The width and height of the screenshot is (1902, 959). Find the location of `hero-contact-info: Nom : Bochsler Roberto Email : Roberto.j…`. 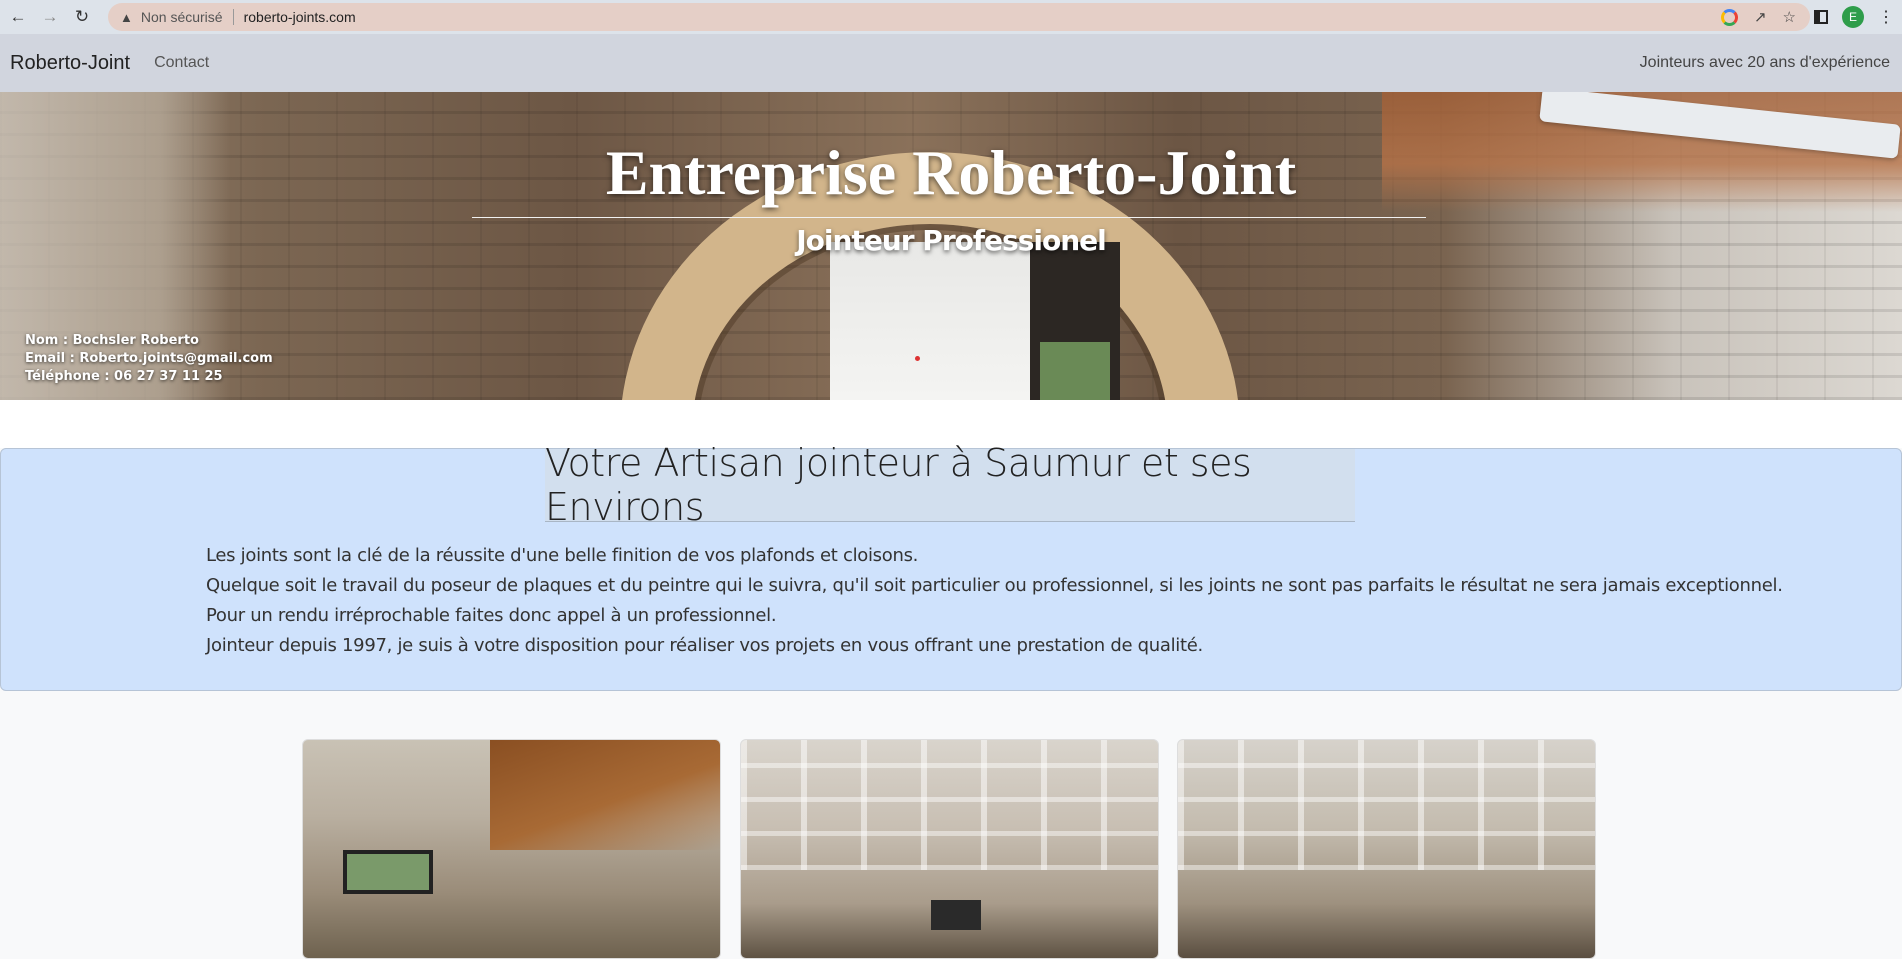

hero-contact-info: Nom : Bochsler Roberto Email : Roberto.j… is located at coordinates (149, 359).